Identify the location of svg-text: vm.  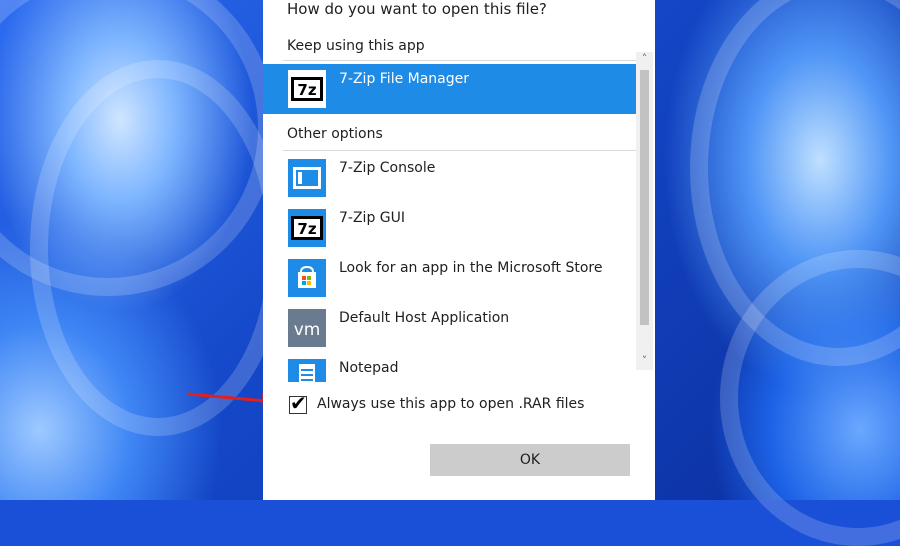
(307, 330).